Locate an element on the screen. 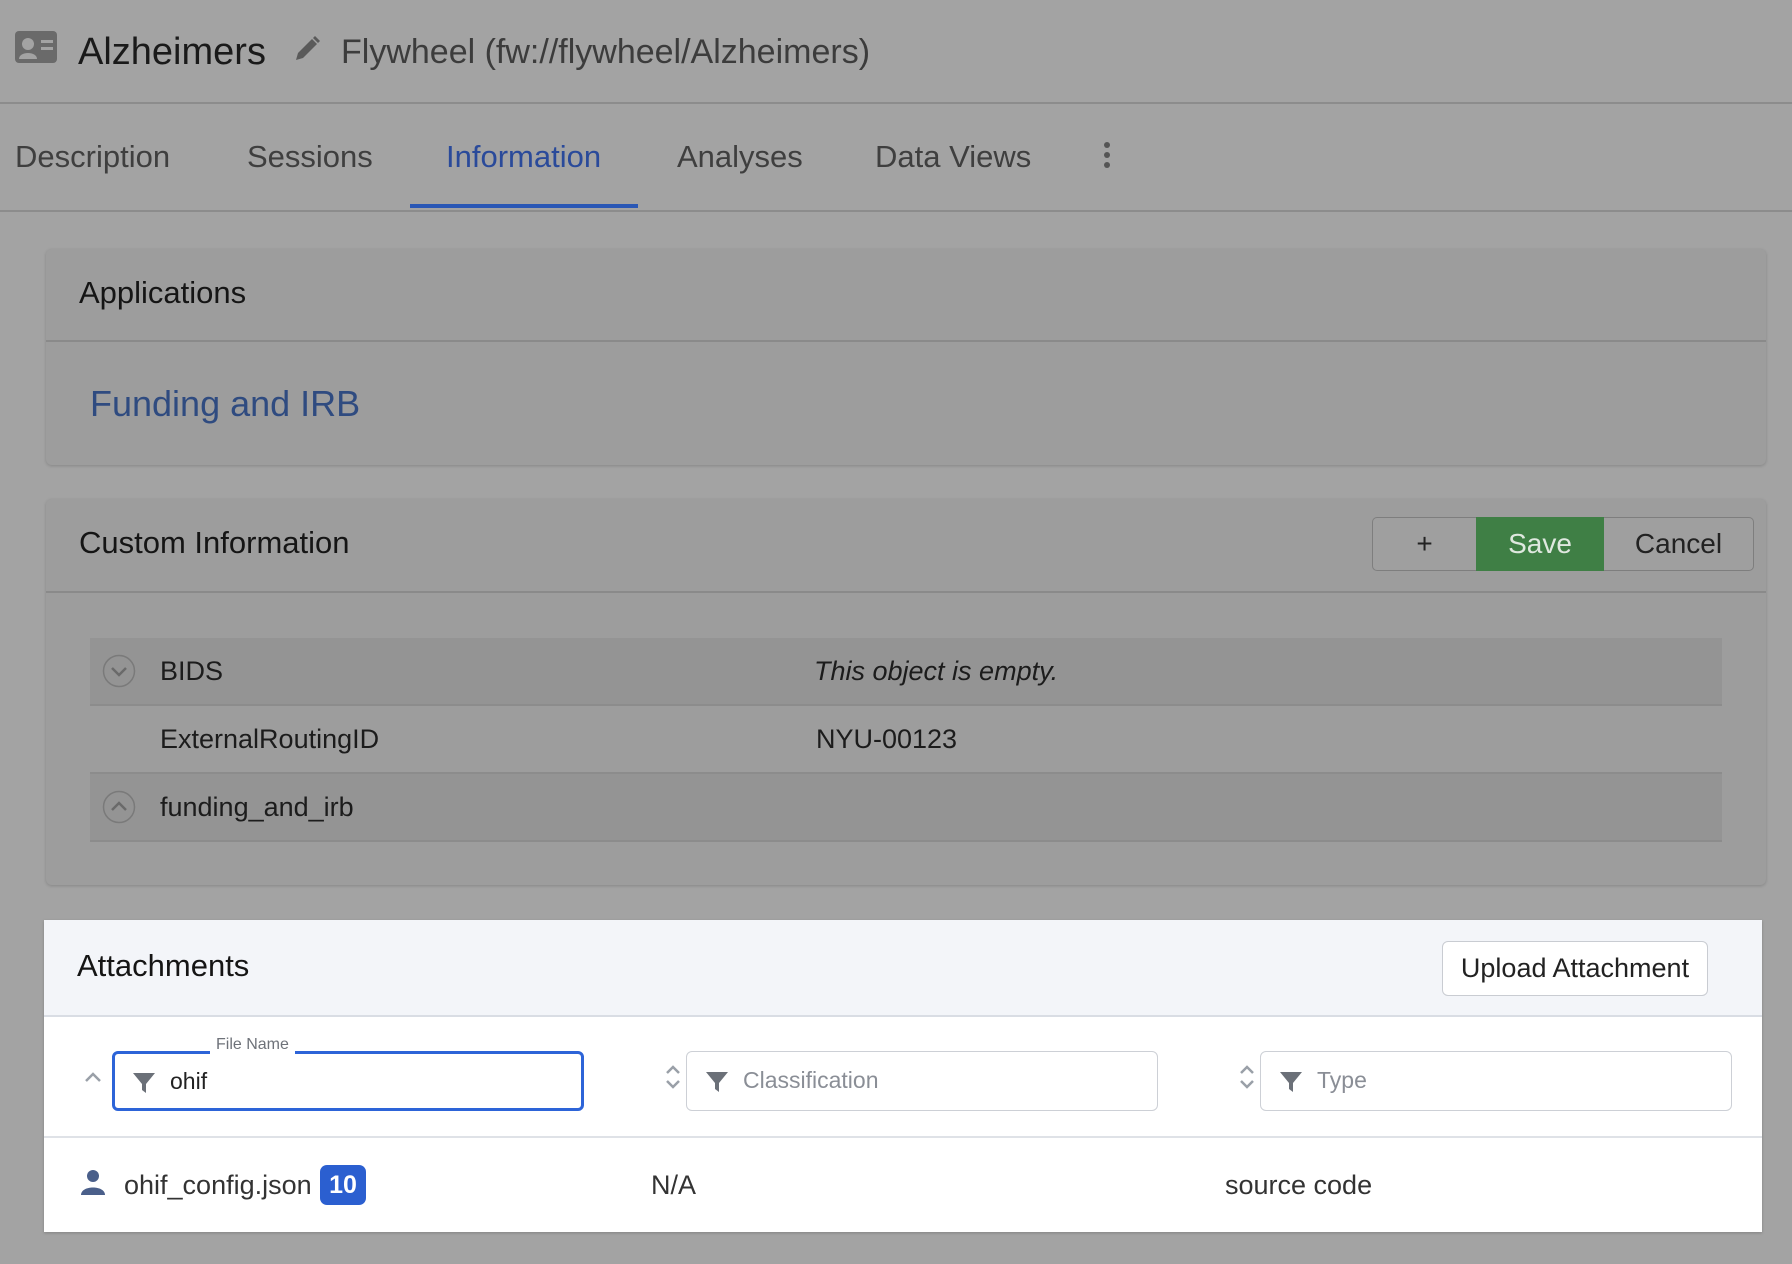  attachments-filter-row is located at coordinates (903, 1077).